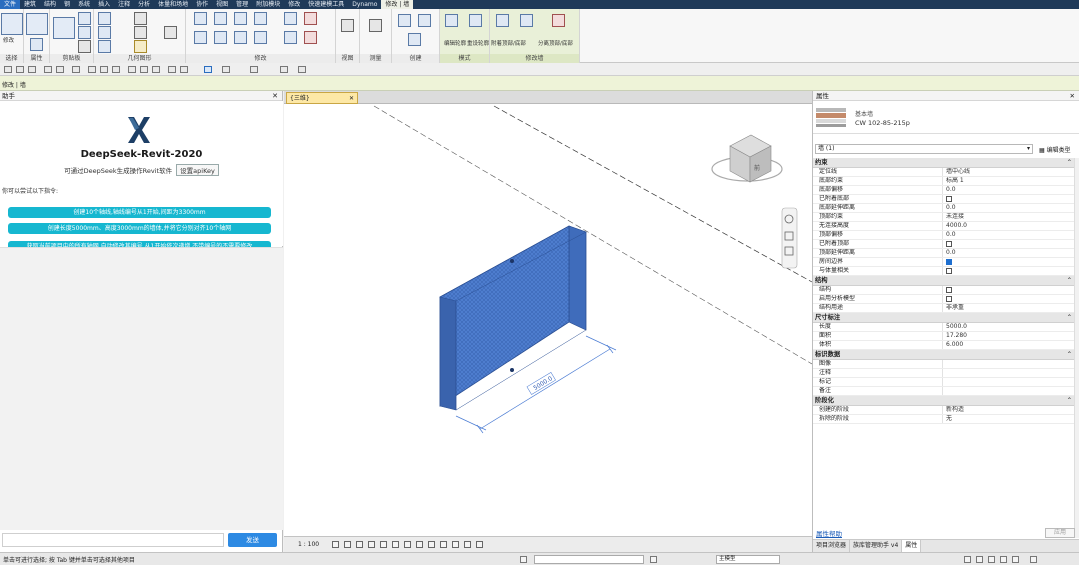  I want to click on detail-level-icon, so click(335, 544).